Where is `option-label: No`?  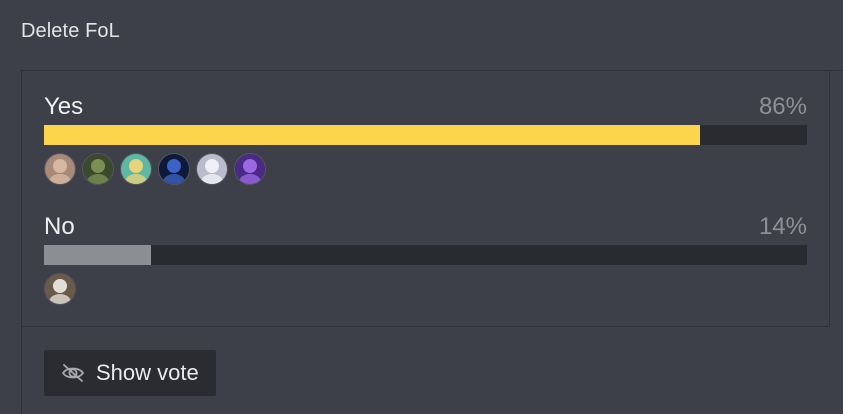
option-label: No is located at coordinates (59, 226).